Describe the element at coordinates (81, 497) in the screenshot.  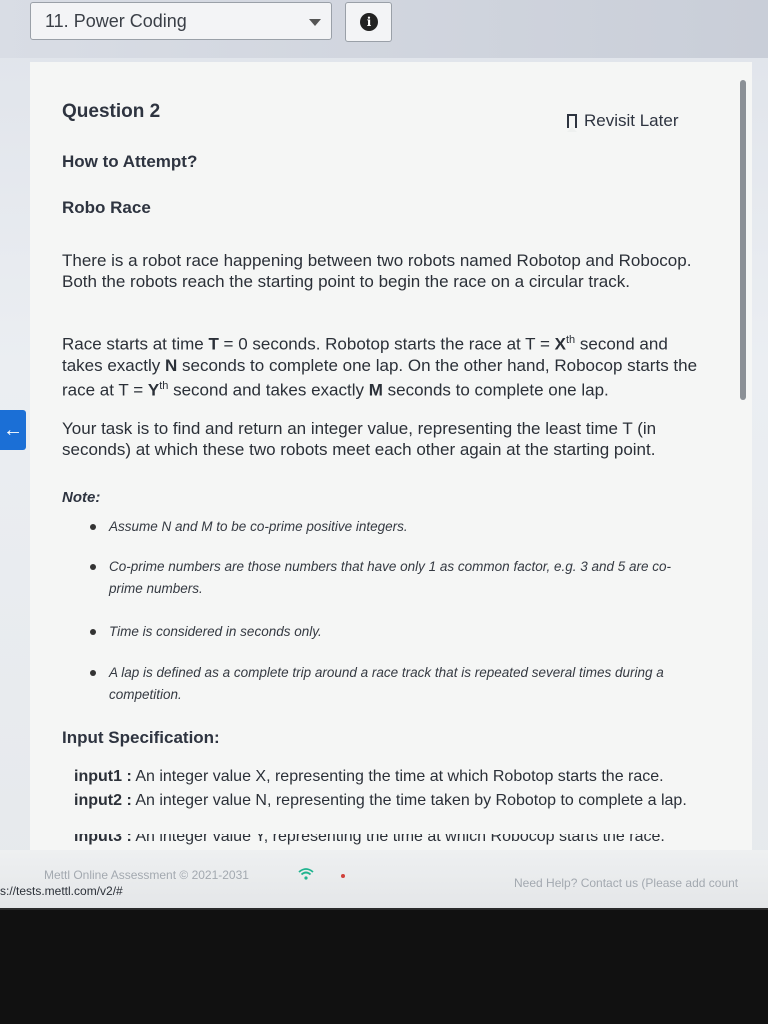
I see `note-label: Note:` at that location.